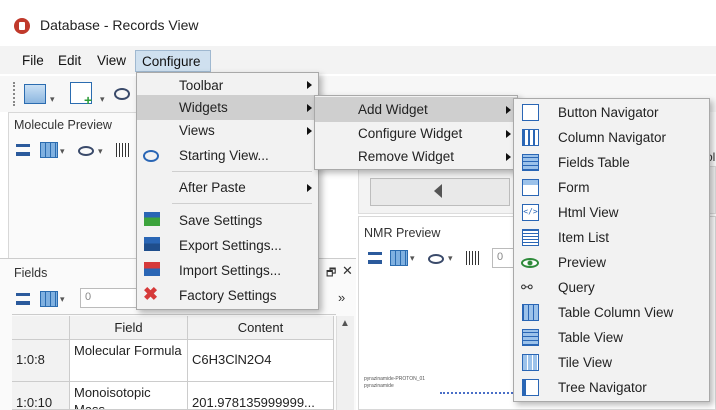 This screenshot has height=410, width=716. What do you see at coordinates (530, 237) in the screenshot?
I see `item-list-icon` at bounding box center [530, 237].